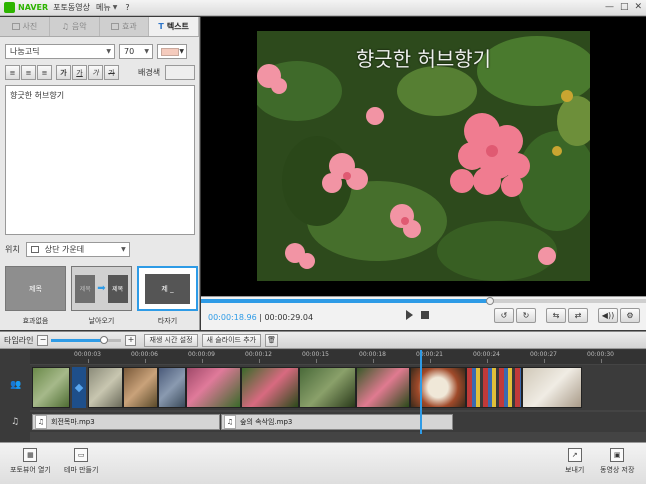 This screenshot has height=484, width=646. Describe the element at coordinates (101, 296) in the screenshot. I see `effect-fly-in: 제목 ➡ 제목 날아오기` at that location.